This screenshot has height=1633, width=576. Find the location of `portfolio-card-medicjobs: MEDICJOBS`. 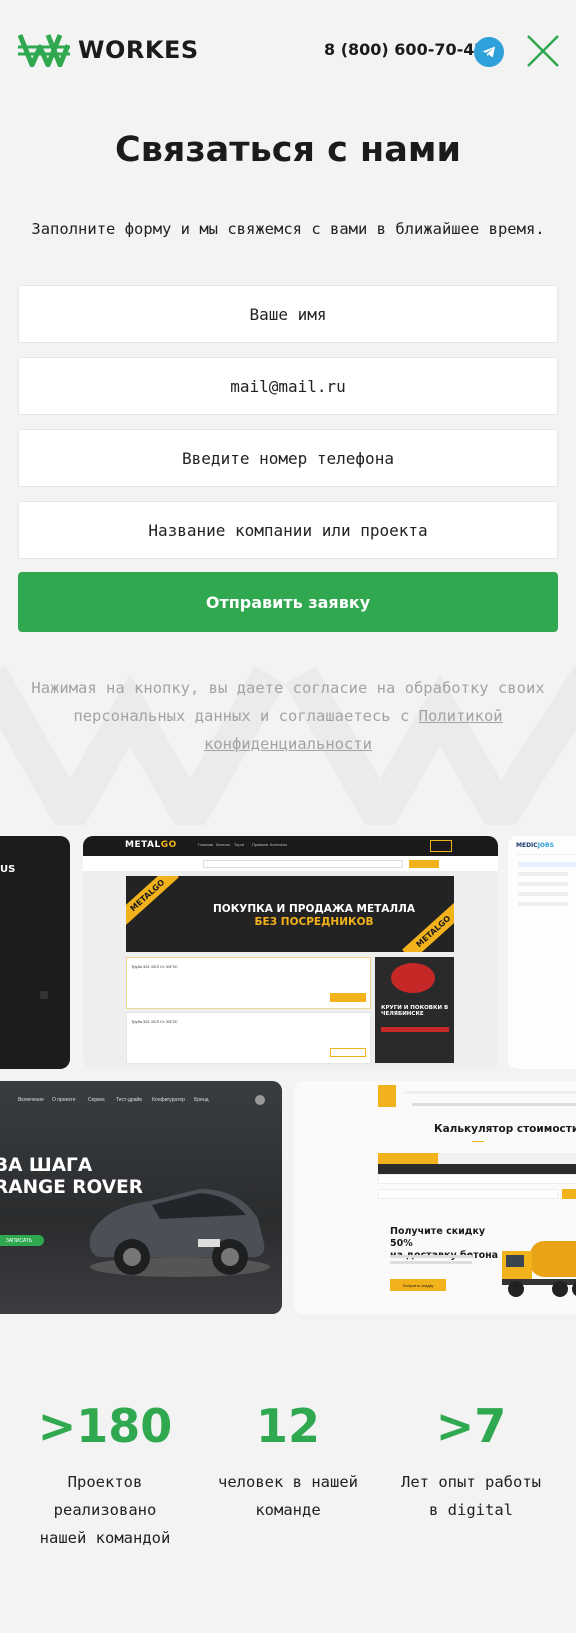

portfolio-card-medicjobs: MEDICJOBS is located at coordinates (542, 952).